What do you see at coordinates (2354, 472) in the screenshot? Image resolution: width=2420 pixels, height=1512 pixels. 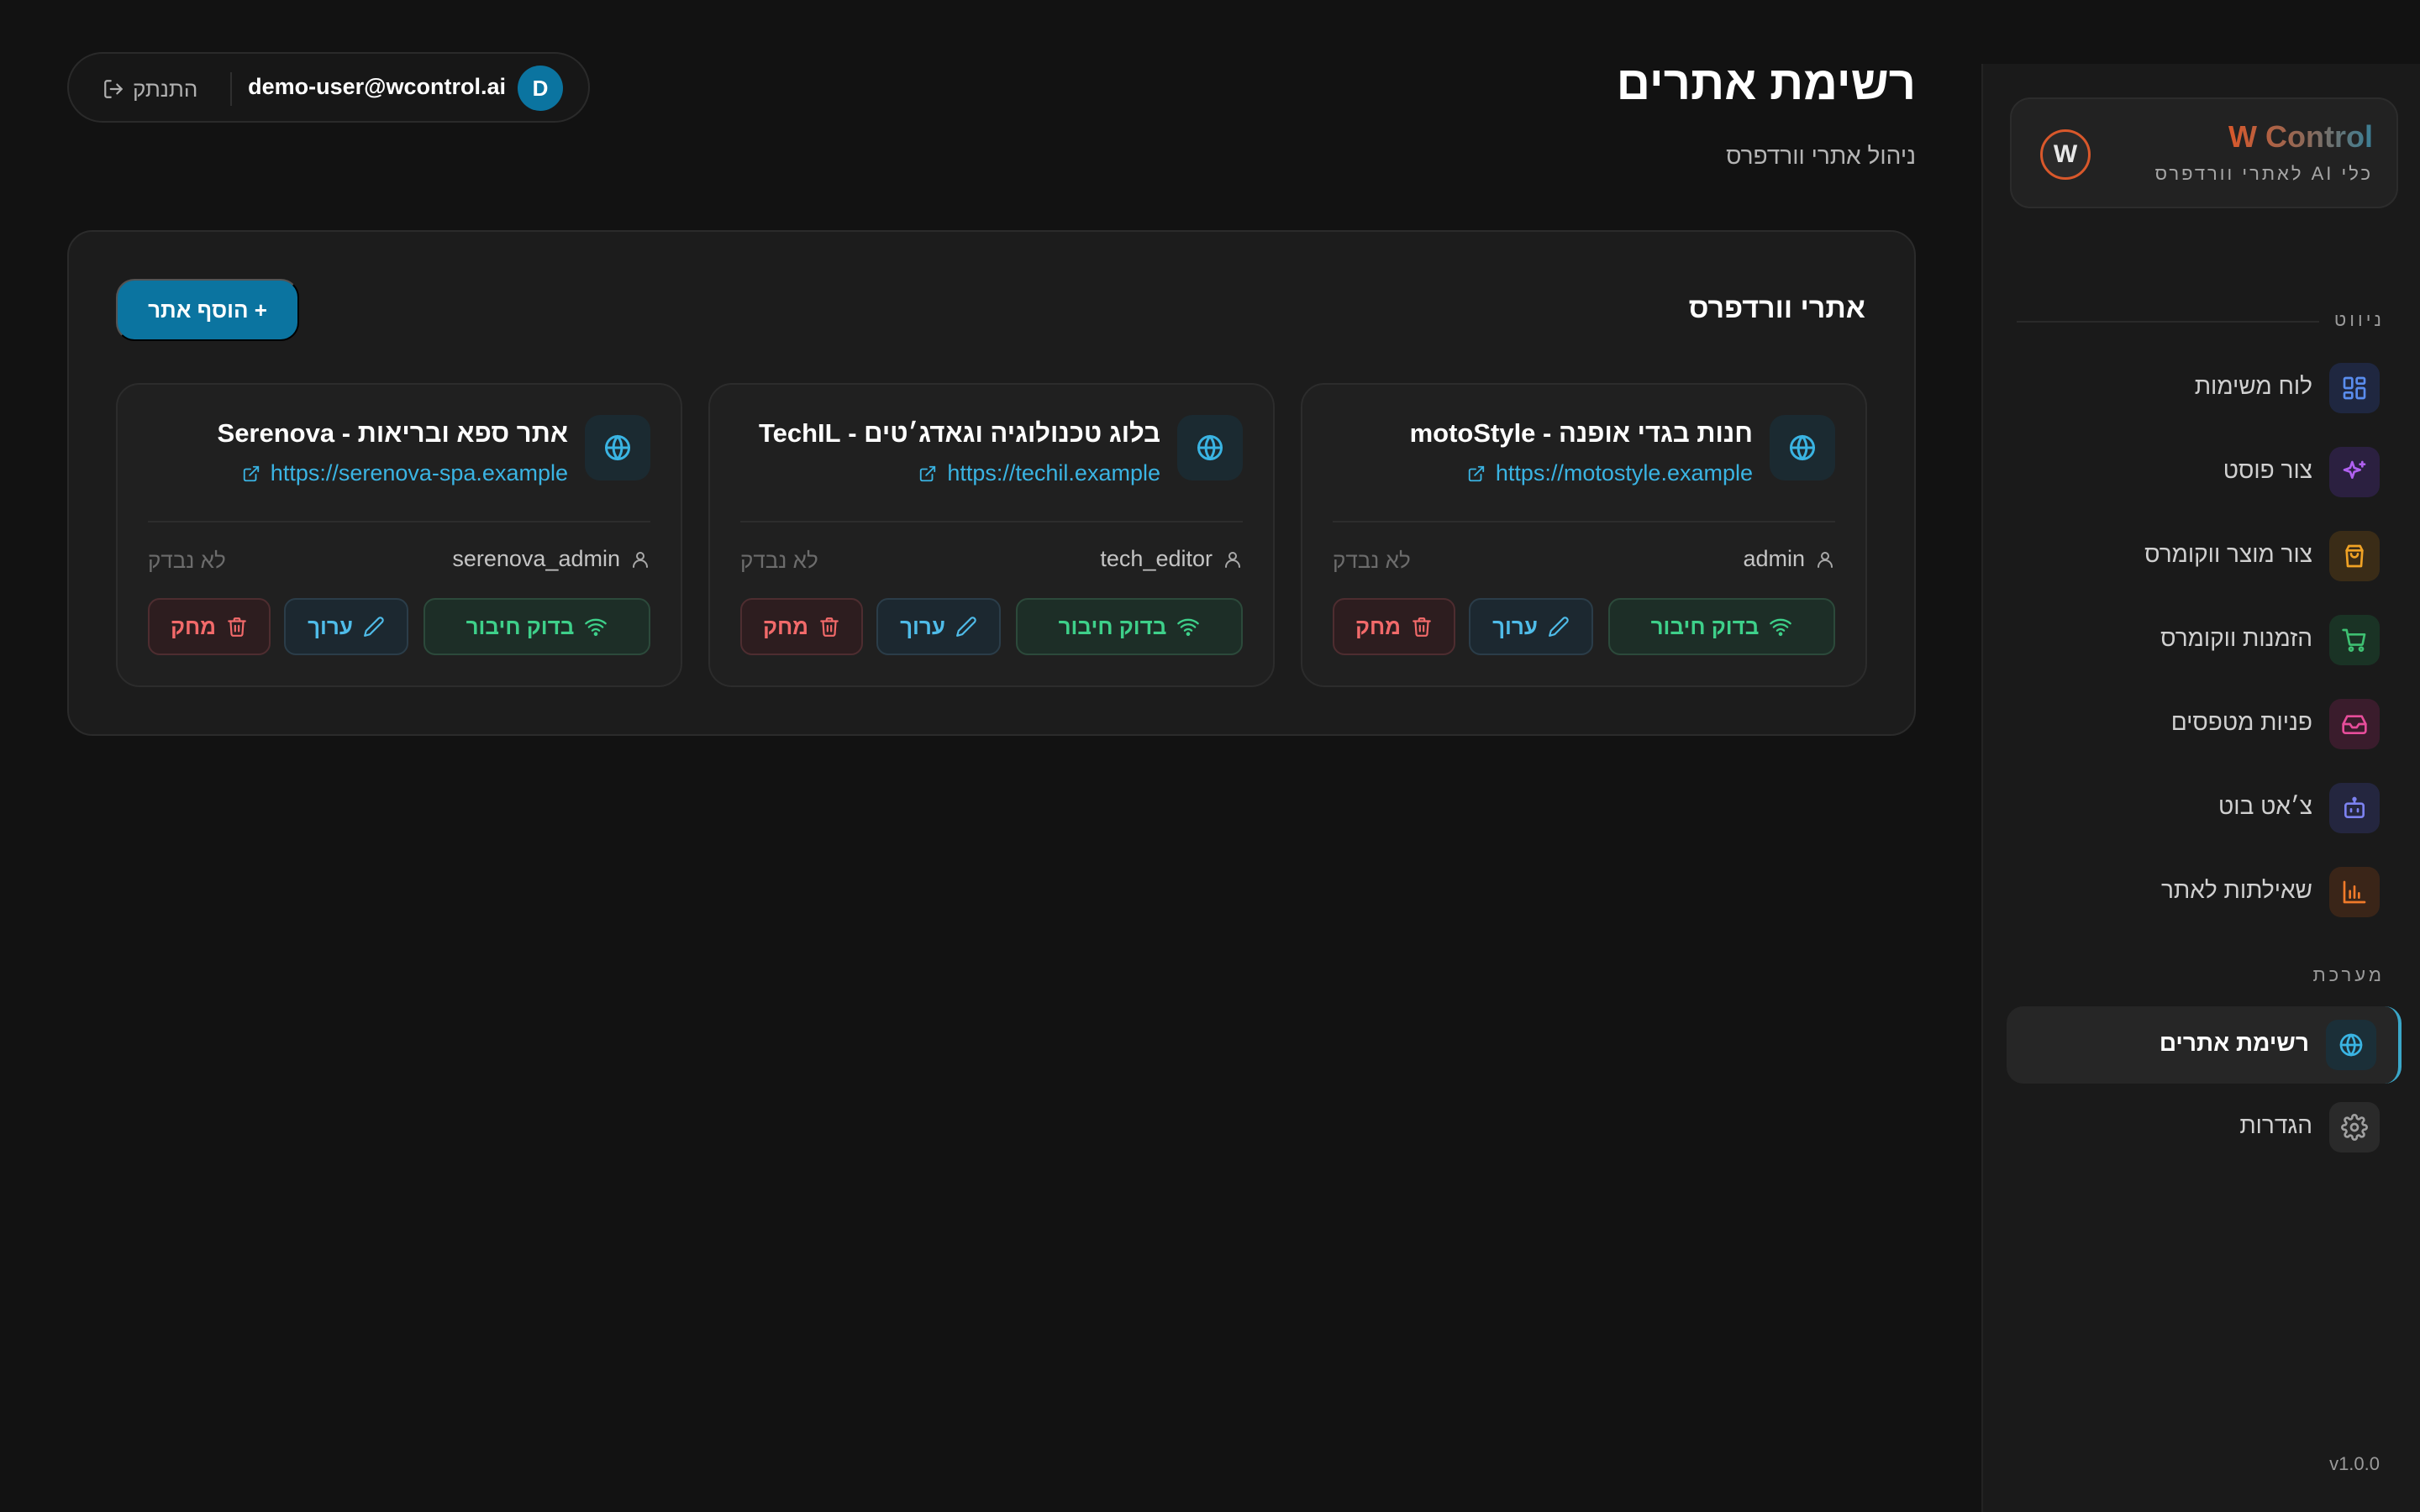 I see `sparkles-icon` at bounding box center [2354, 472].